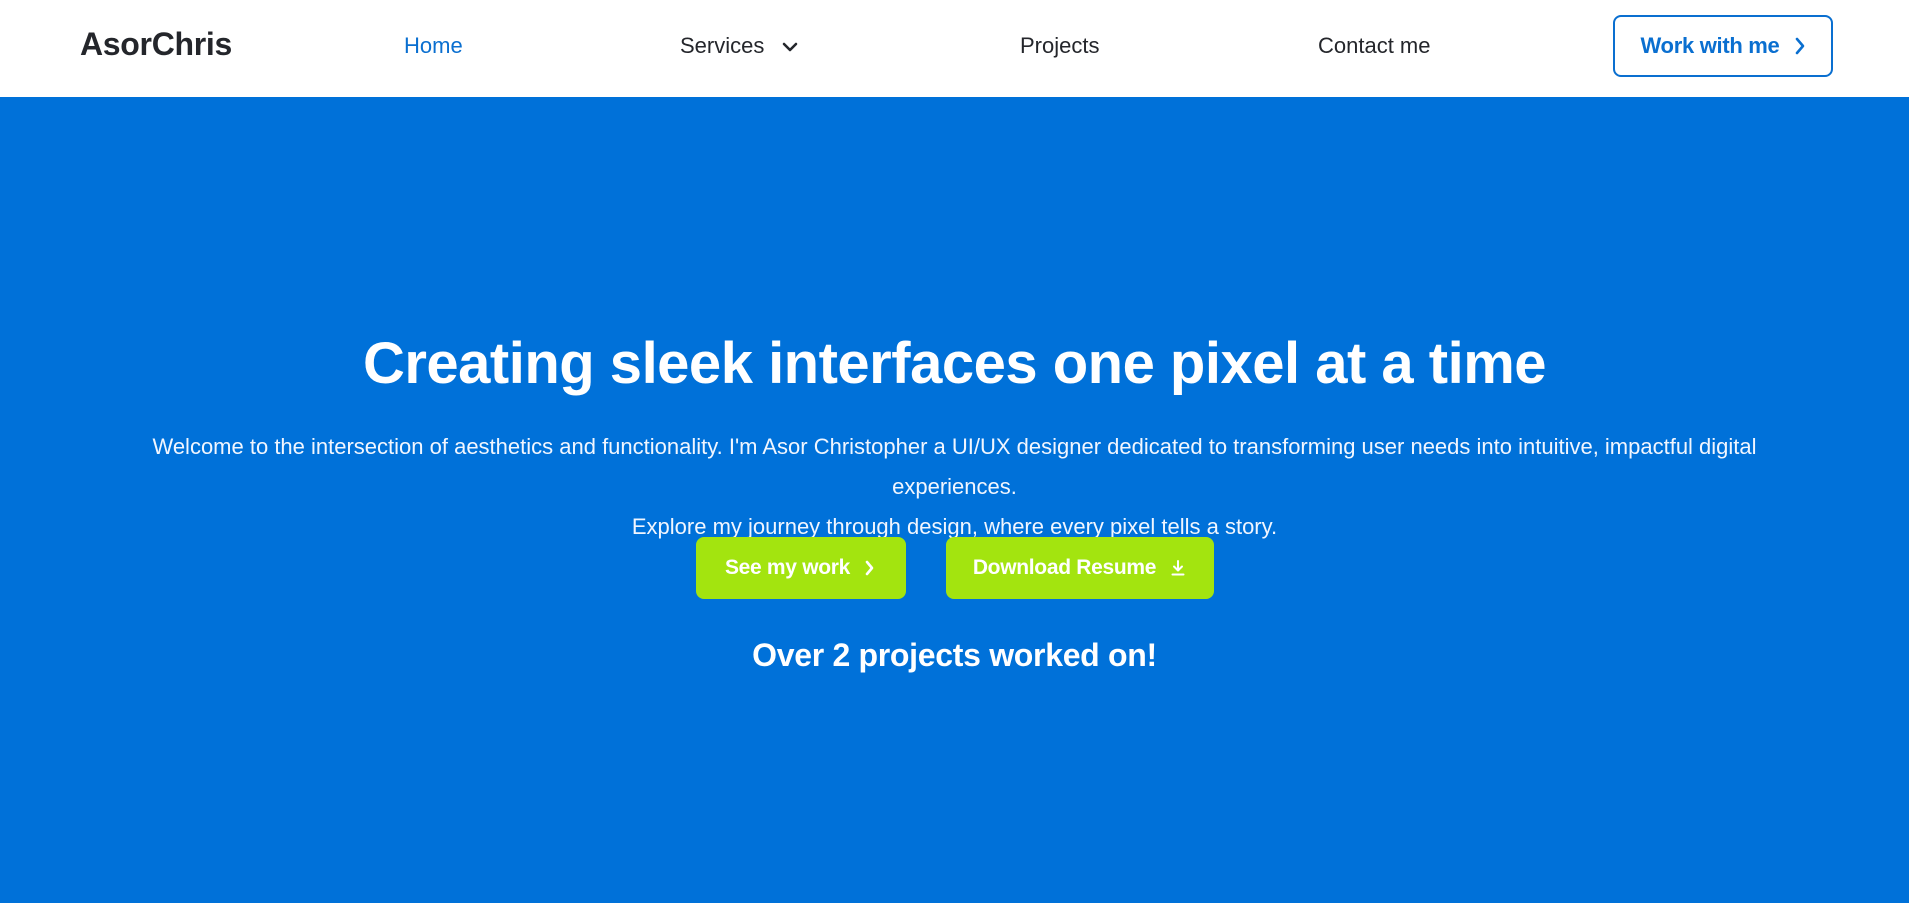  Describe the element at coordinates (1064, 567) in the screenshot. I see `download-resume-label: Download Resume` at that location.